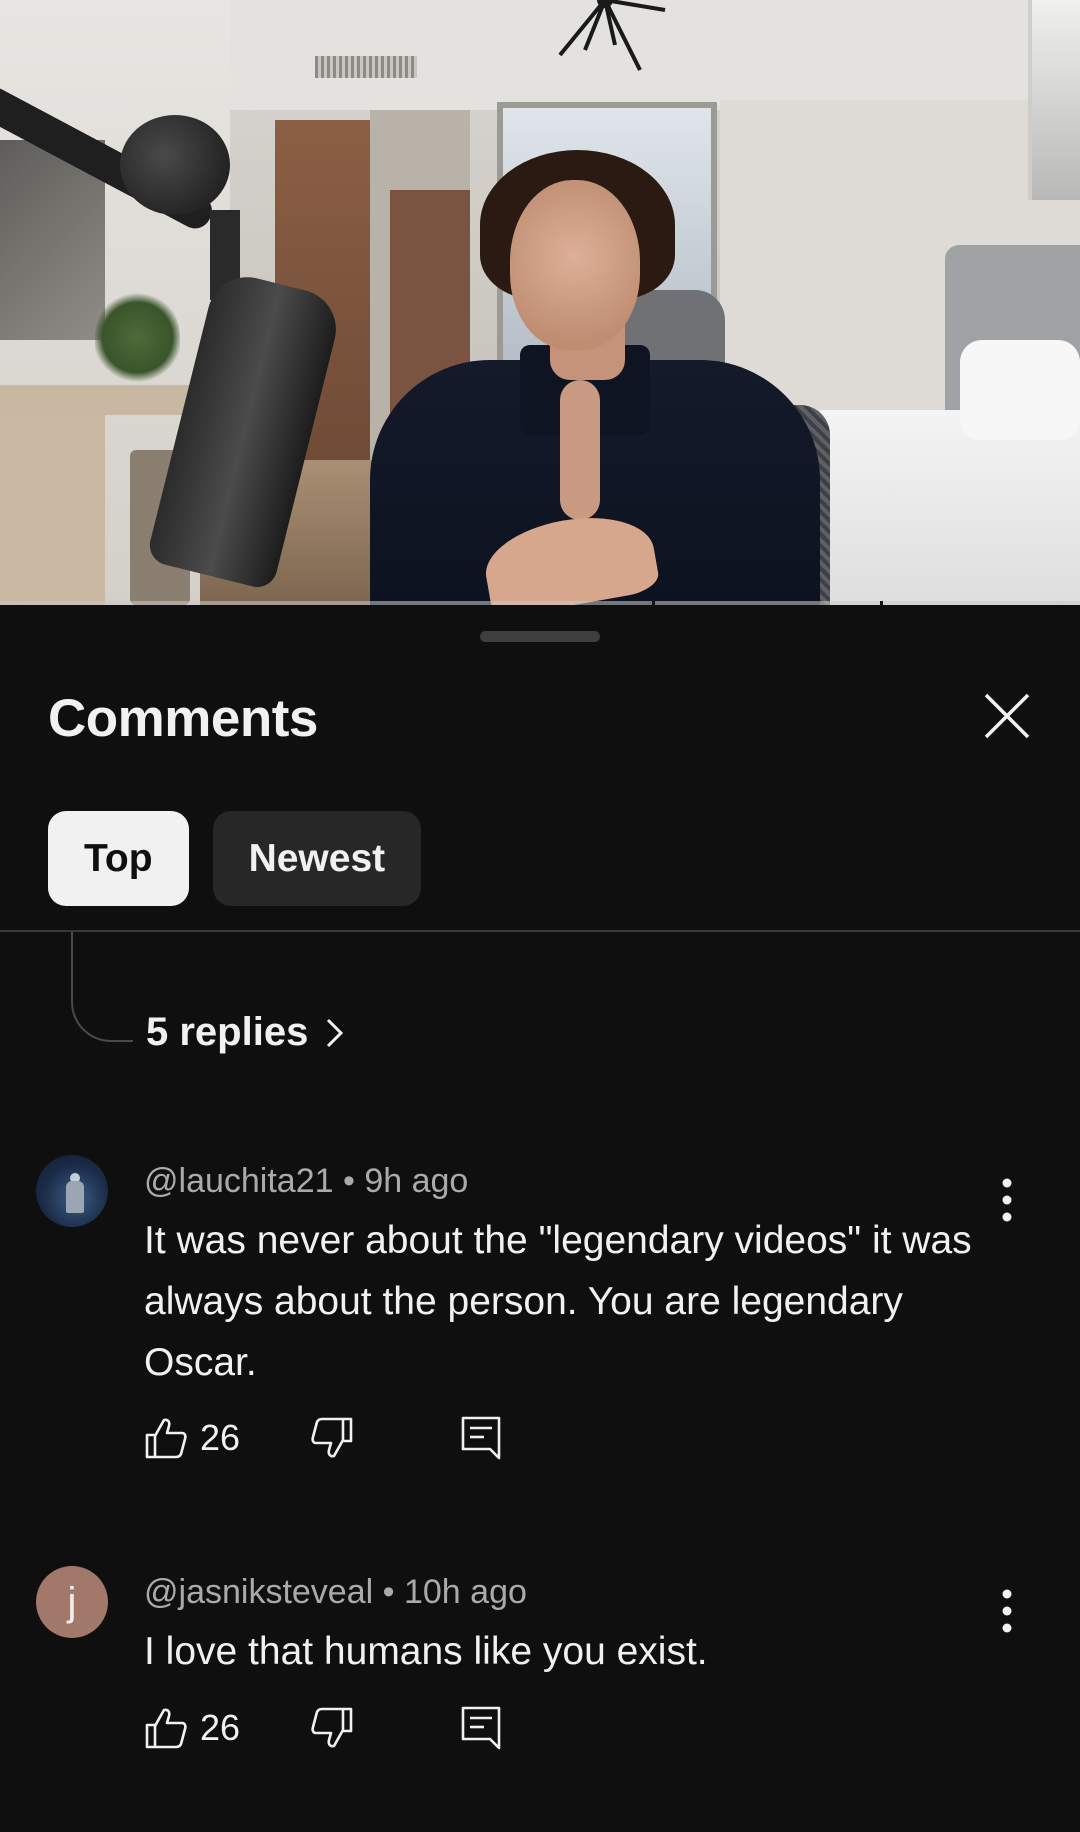 The image size is (1080, 1832). Describe the element at coordinates (183, 718) in the screenshot. I see `sheet-title: Comments` at that location.